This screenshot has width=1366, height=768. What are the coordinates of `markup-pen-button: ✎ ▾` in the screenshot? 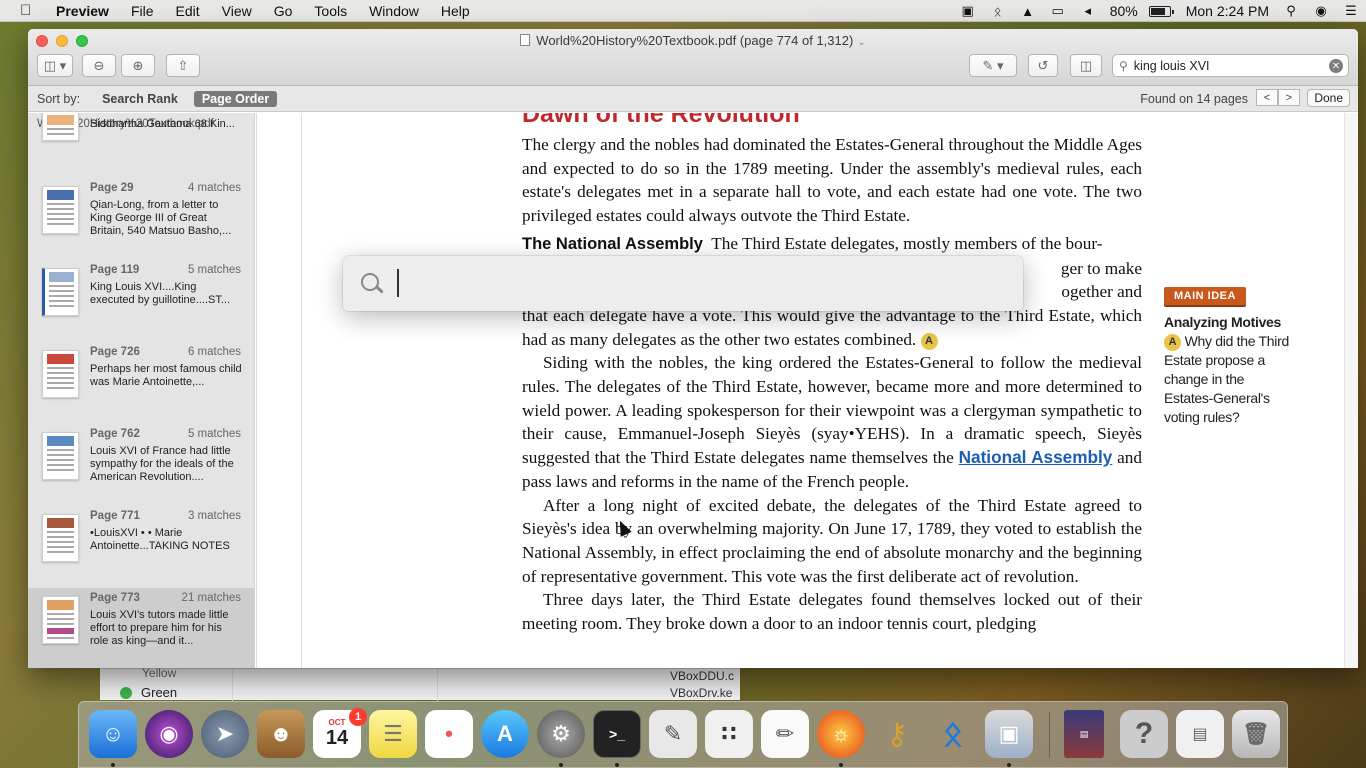 It's located at (993, 65).